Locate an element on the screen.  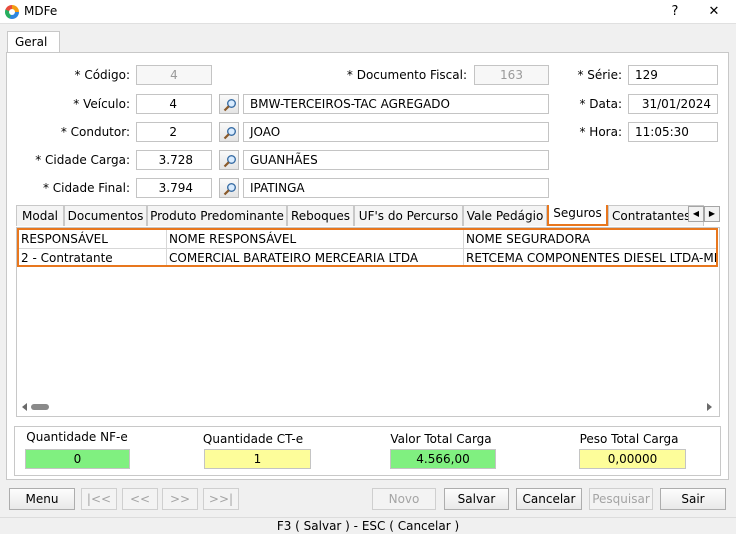
condutor-code-field: 2 is located at coordinates (174, 132).